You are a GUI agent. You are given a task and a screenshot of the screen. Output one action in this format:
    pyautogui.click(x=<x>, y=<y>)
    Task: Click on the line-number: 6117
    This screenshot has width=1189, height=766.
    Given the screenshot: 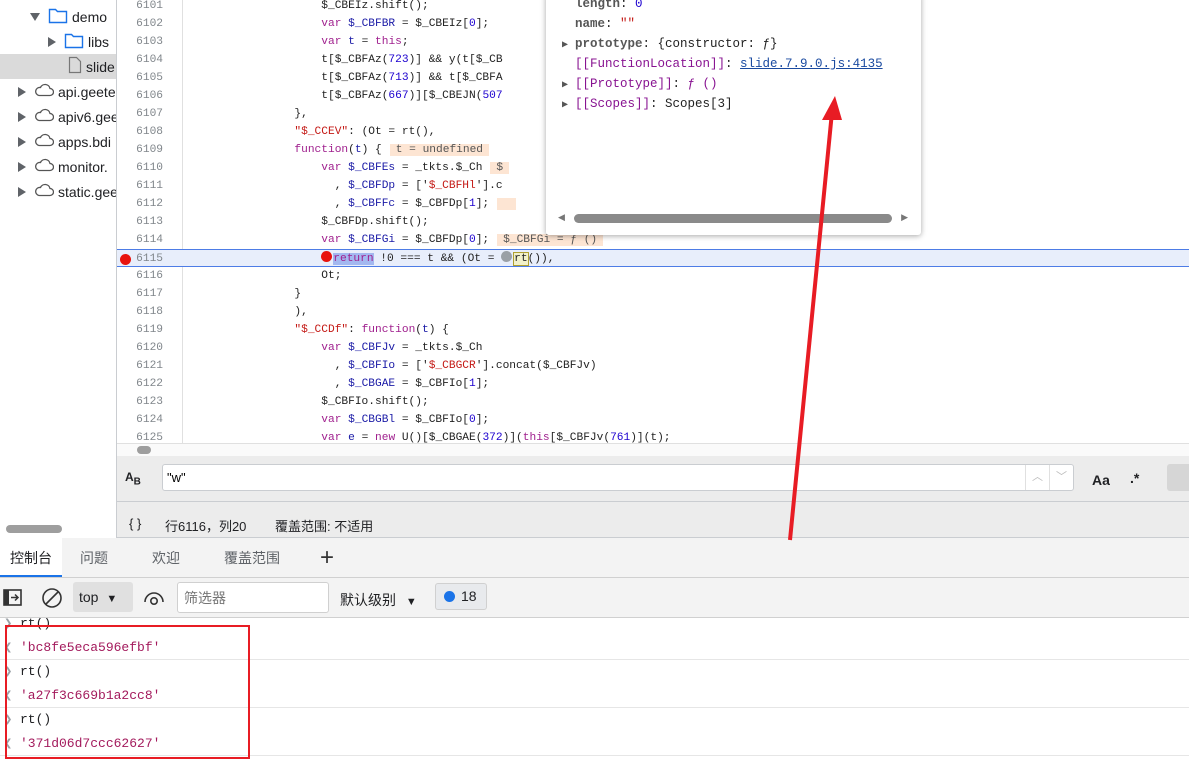 What is the action you would take?
    pyautogui.click(x=140, y=294)
    